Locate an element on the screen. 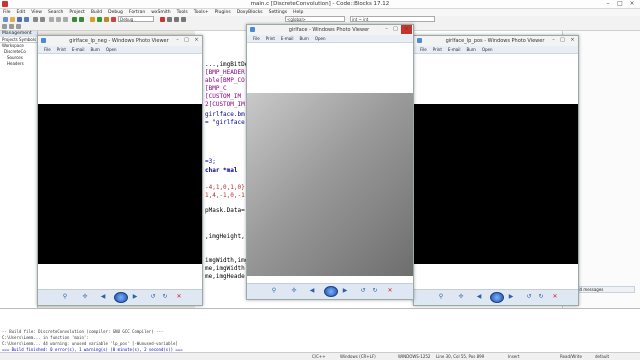  tree-headers: Headers is located at coordinates (18, 64).